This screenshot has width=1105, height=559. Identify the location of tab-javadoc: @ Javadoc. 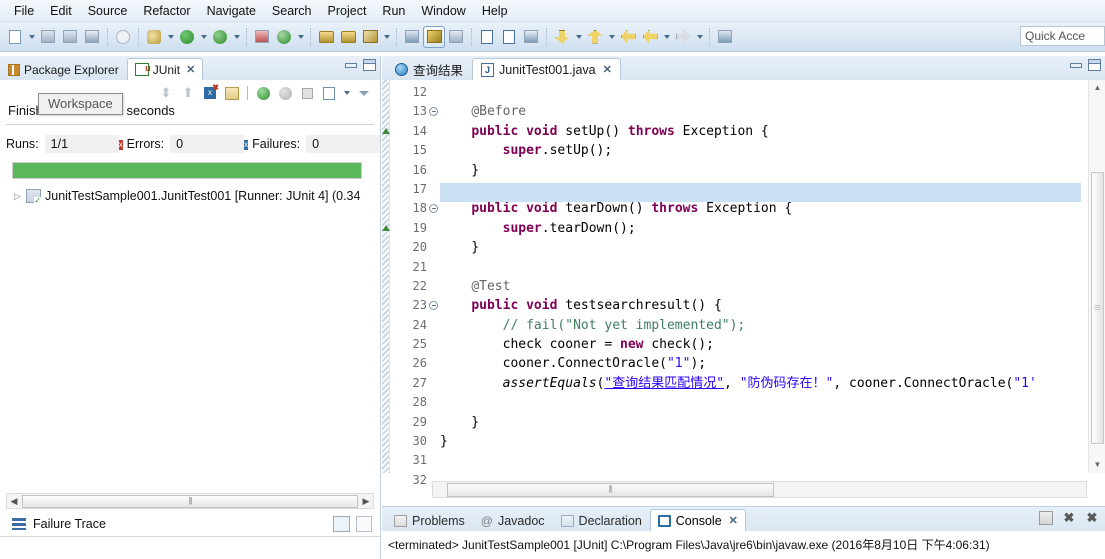
(513, 520).